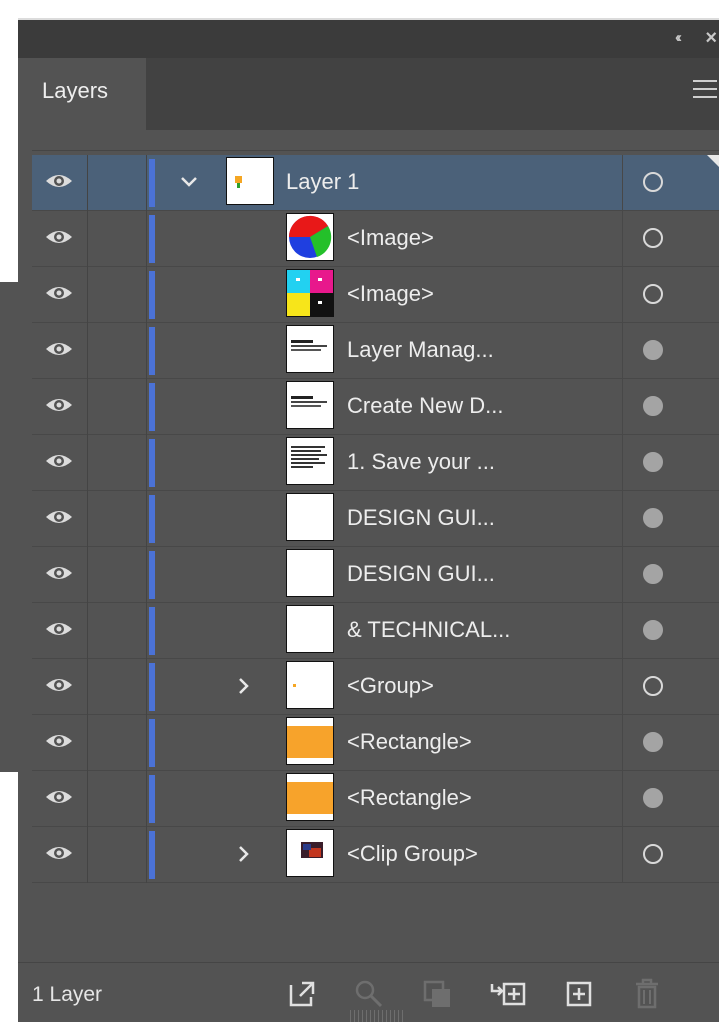 The height and width of the screenshot is (1022, 719). Describe the element at coordinates (437, 994) in the screenshot. I see `make-clipping-mask-icon` at that location.